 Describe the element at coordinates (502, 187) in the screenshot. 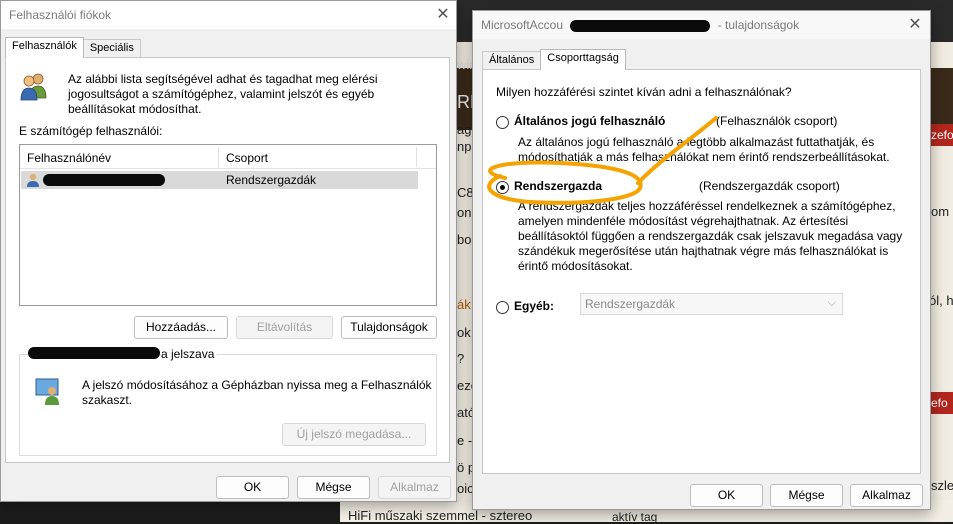

I see `administrator-radio` at that location.